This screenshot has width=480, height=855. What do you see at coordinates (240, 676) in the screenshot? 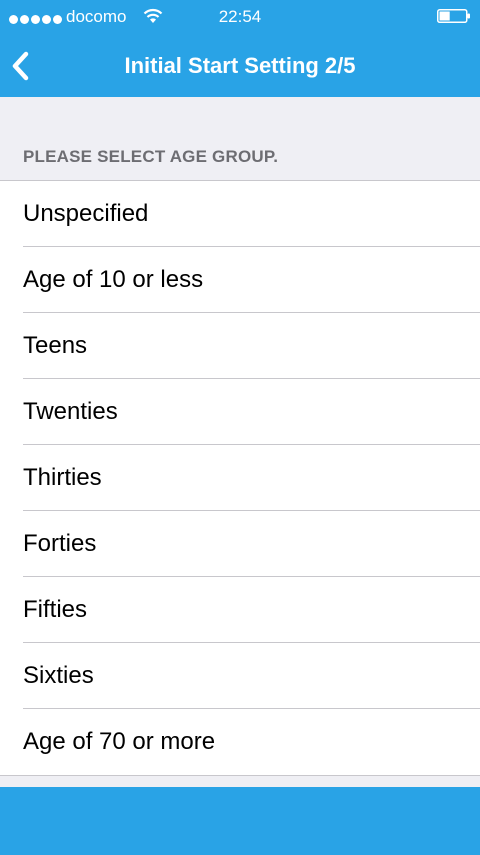
I see `list-item: Sixties` at bounding box center [240, 676].